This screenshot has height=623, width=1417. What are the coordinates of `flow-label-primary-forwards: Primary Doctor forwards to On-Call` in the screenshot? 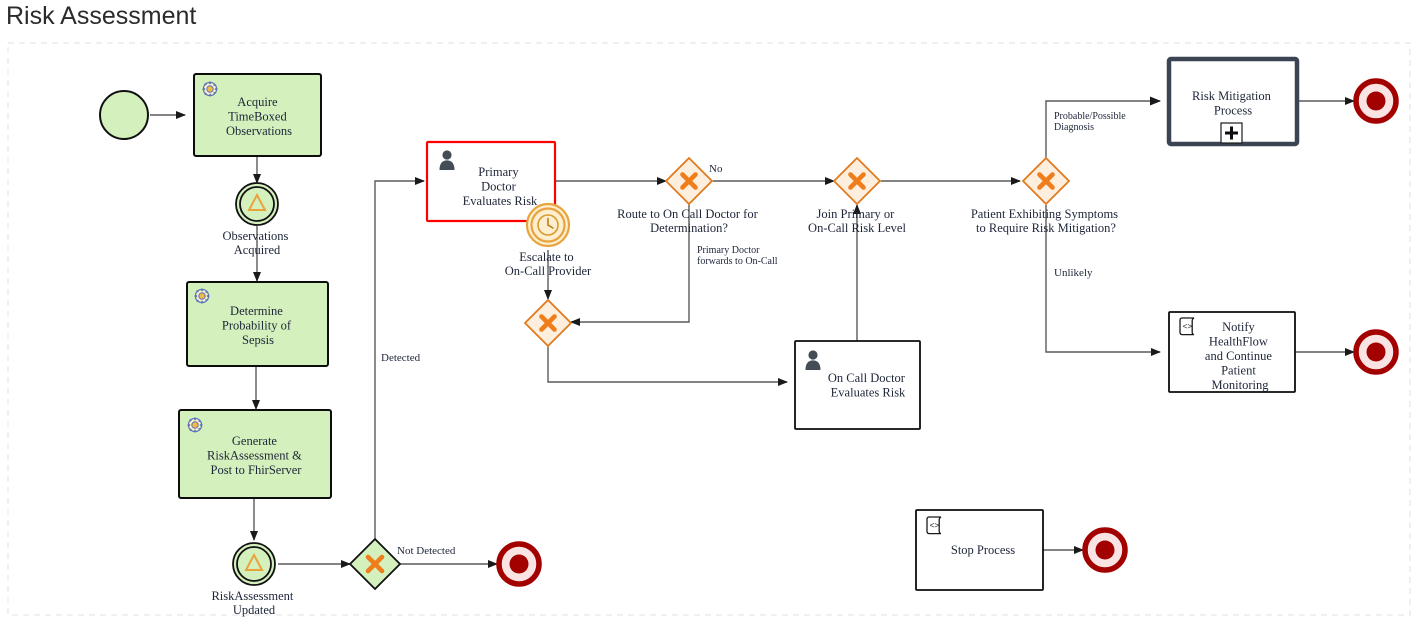 It's located at (737, 256).